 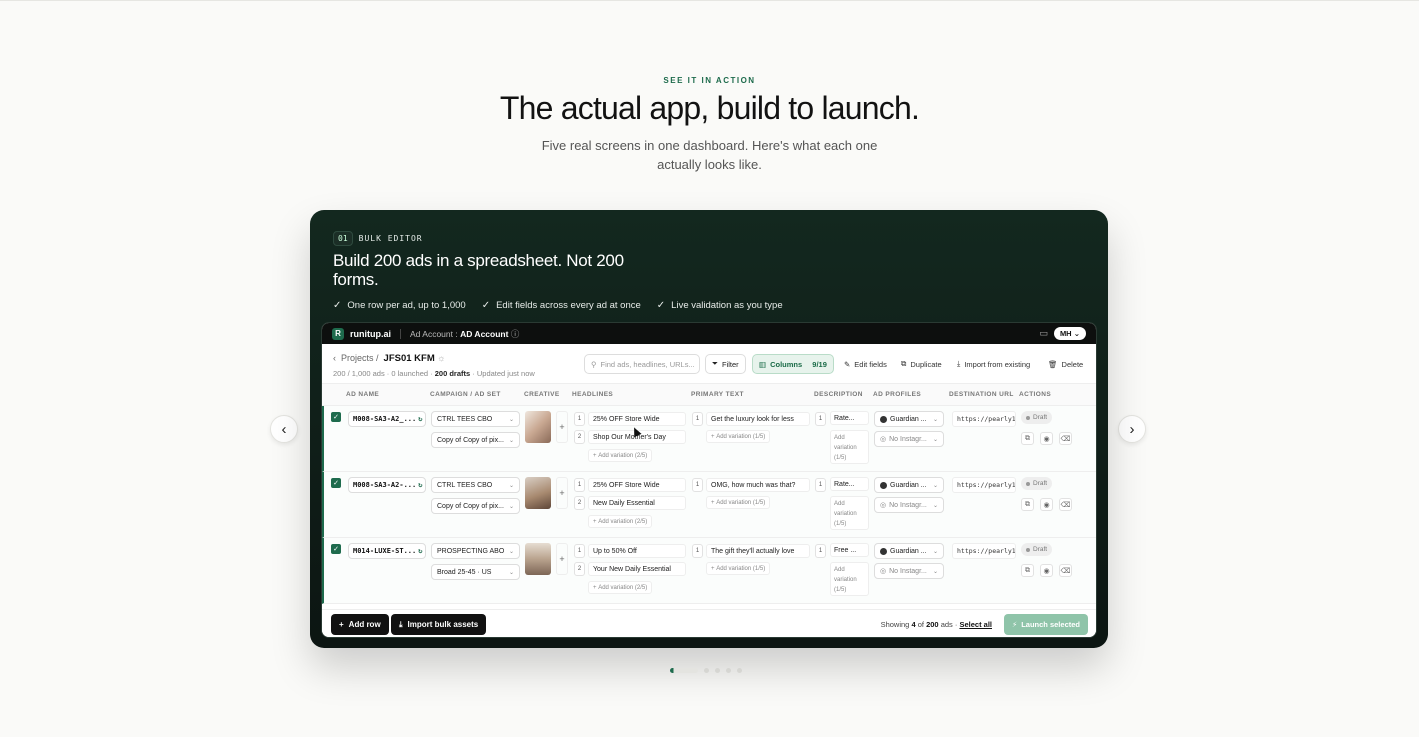 I want to click on primary-text-field: OMG, how much was that?, so click(x=758, y=485).